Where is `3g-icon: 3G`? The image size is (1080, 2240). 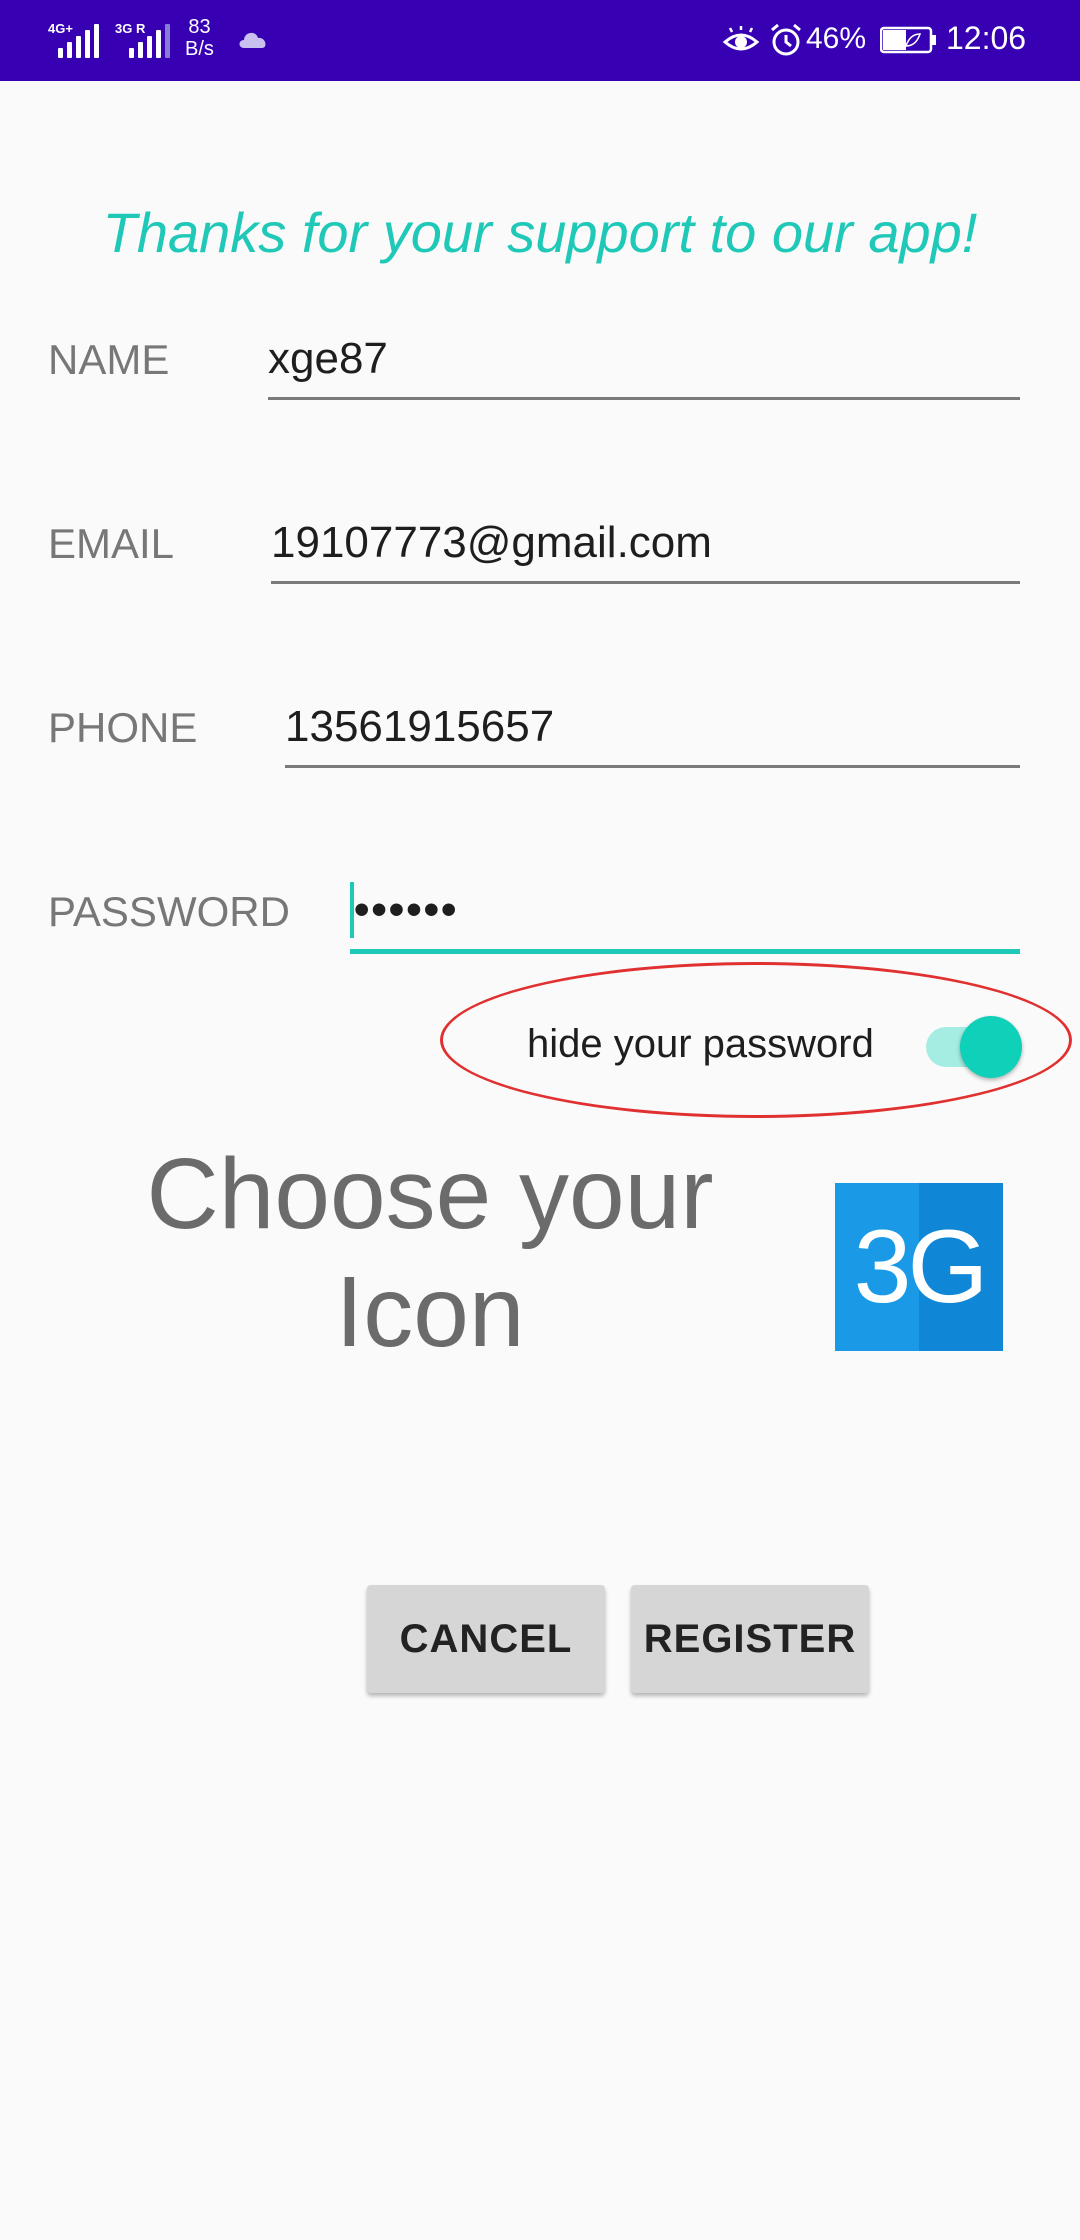
3g-icon: 3G is located at coordinates (919, 1267).